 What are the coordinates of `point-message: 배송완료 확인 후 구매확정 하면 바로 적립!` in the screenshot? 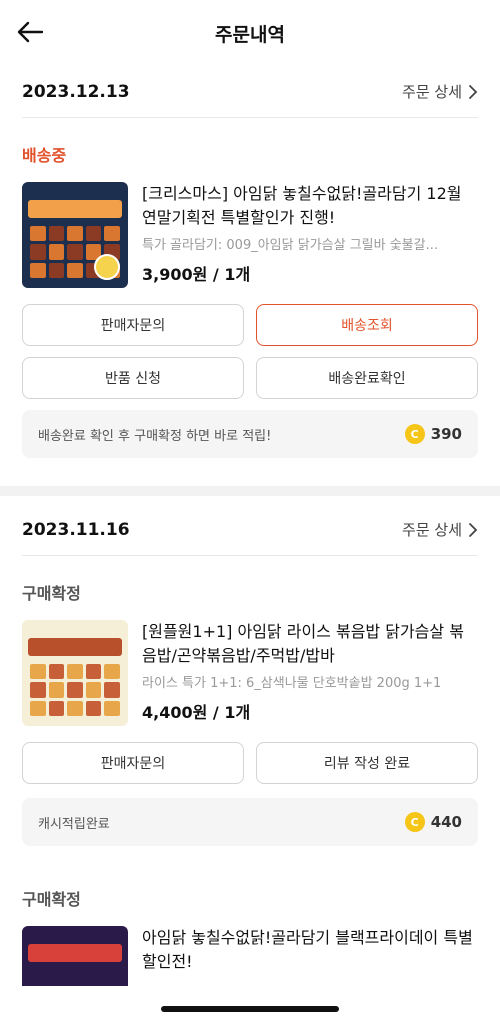 It's located at (155, 436).